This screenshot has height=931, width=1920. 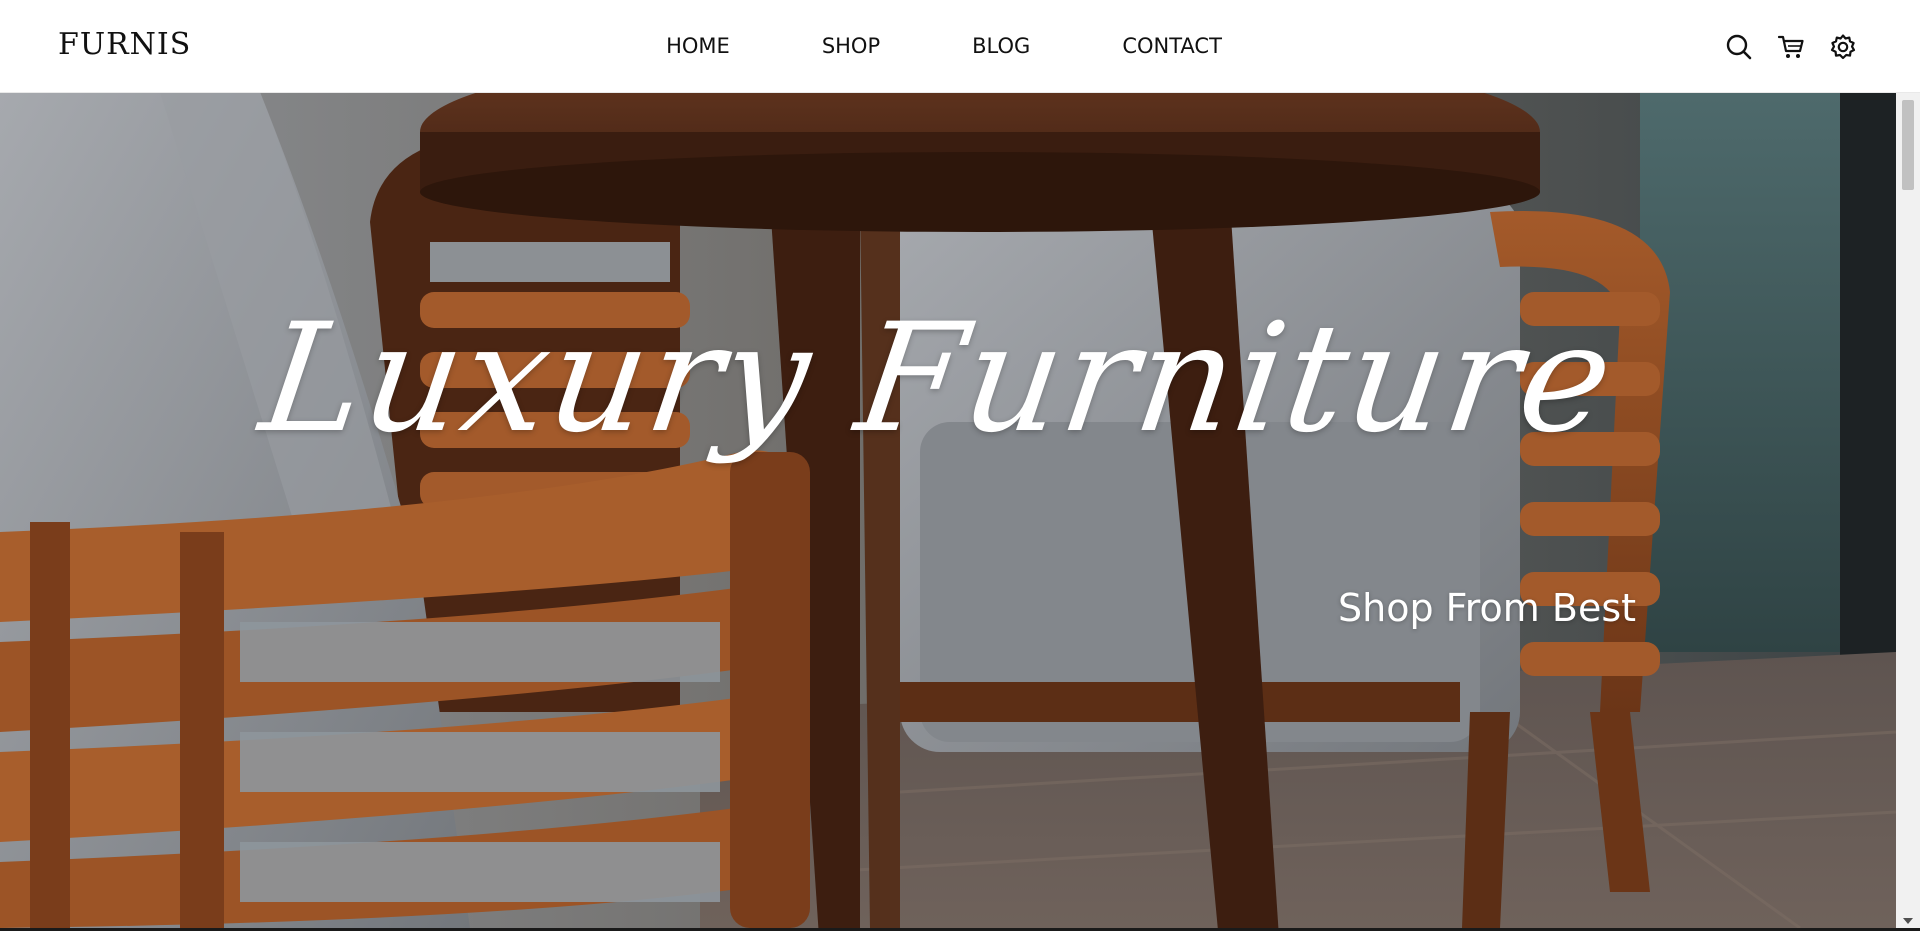 What do you see at coordinates (851, 46) in the screenshot?
I see `nav-link-shop: SHOP` at bounding box center [851, 46].